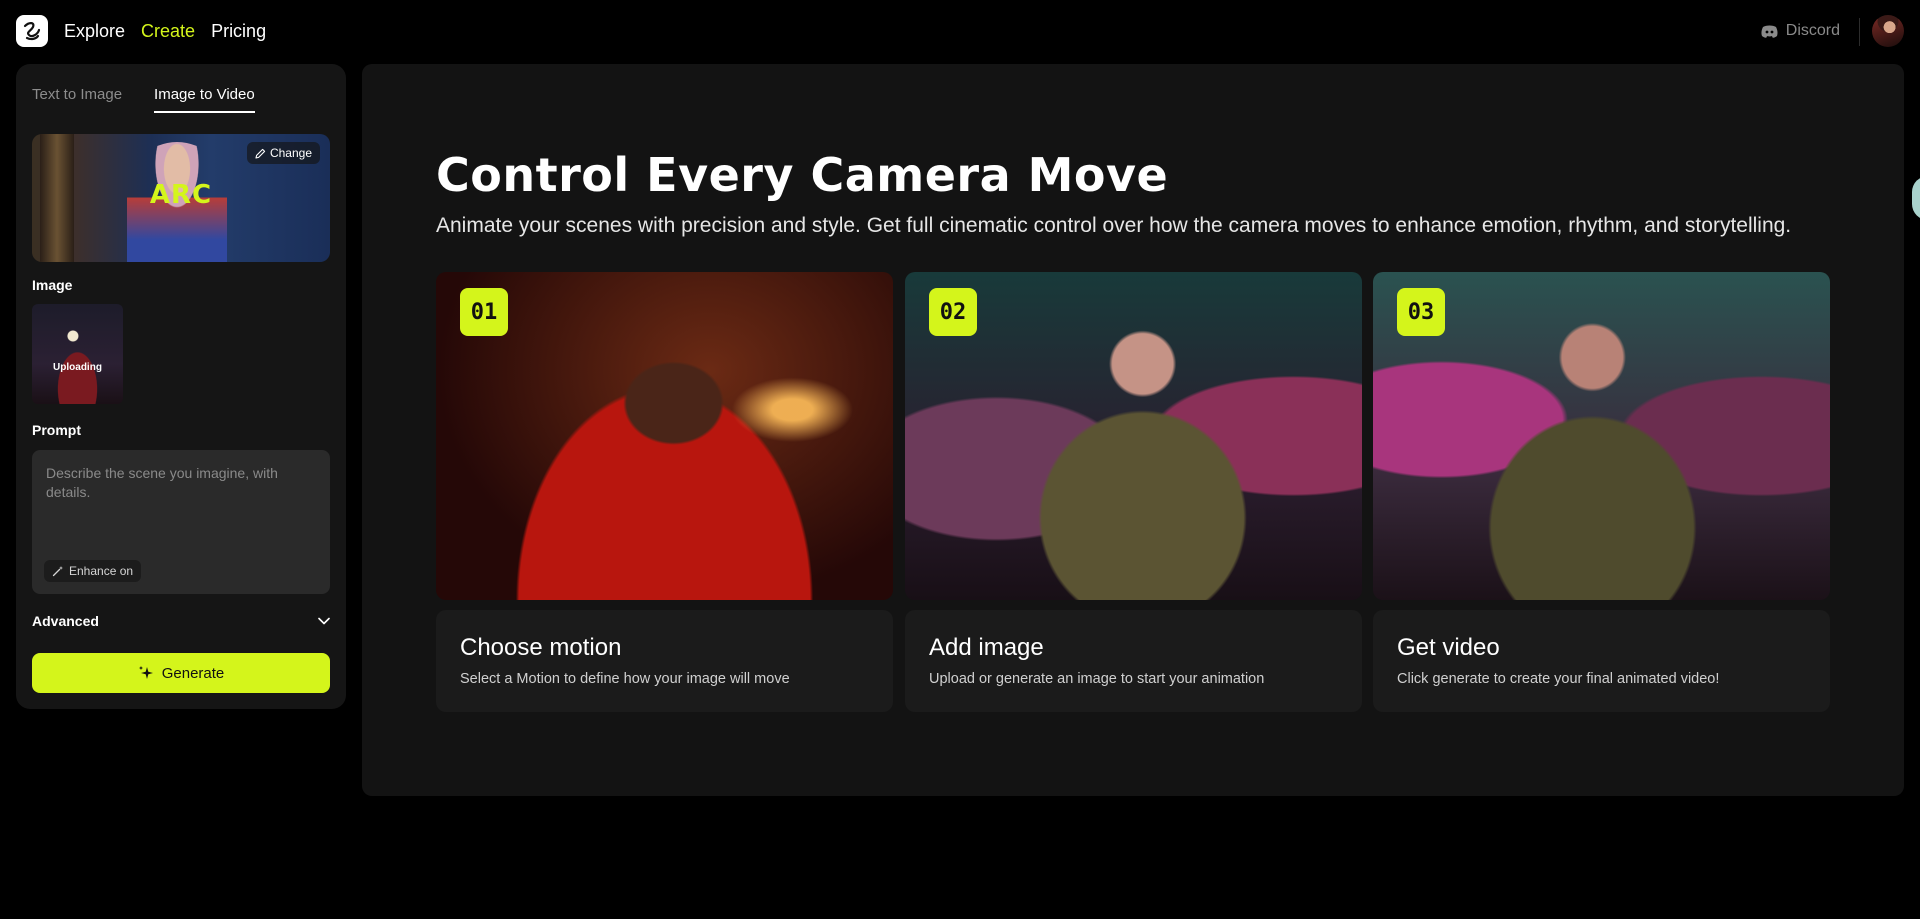 This screenshot has height=919, width=1920. Describe the element at coordinates (324, 621) in the screenshot. I see `chevron-down-icon` at that location.